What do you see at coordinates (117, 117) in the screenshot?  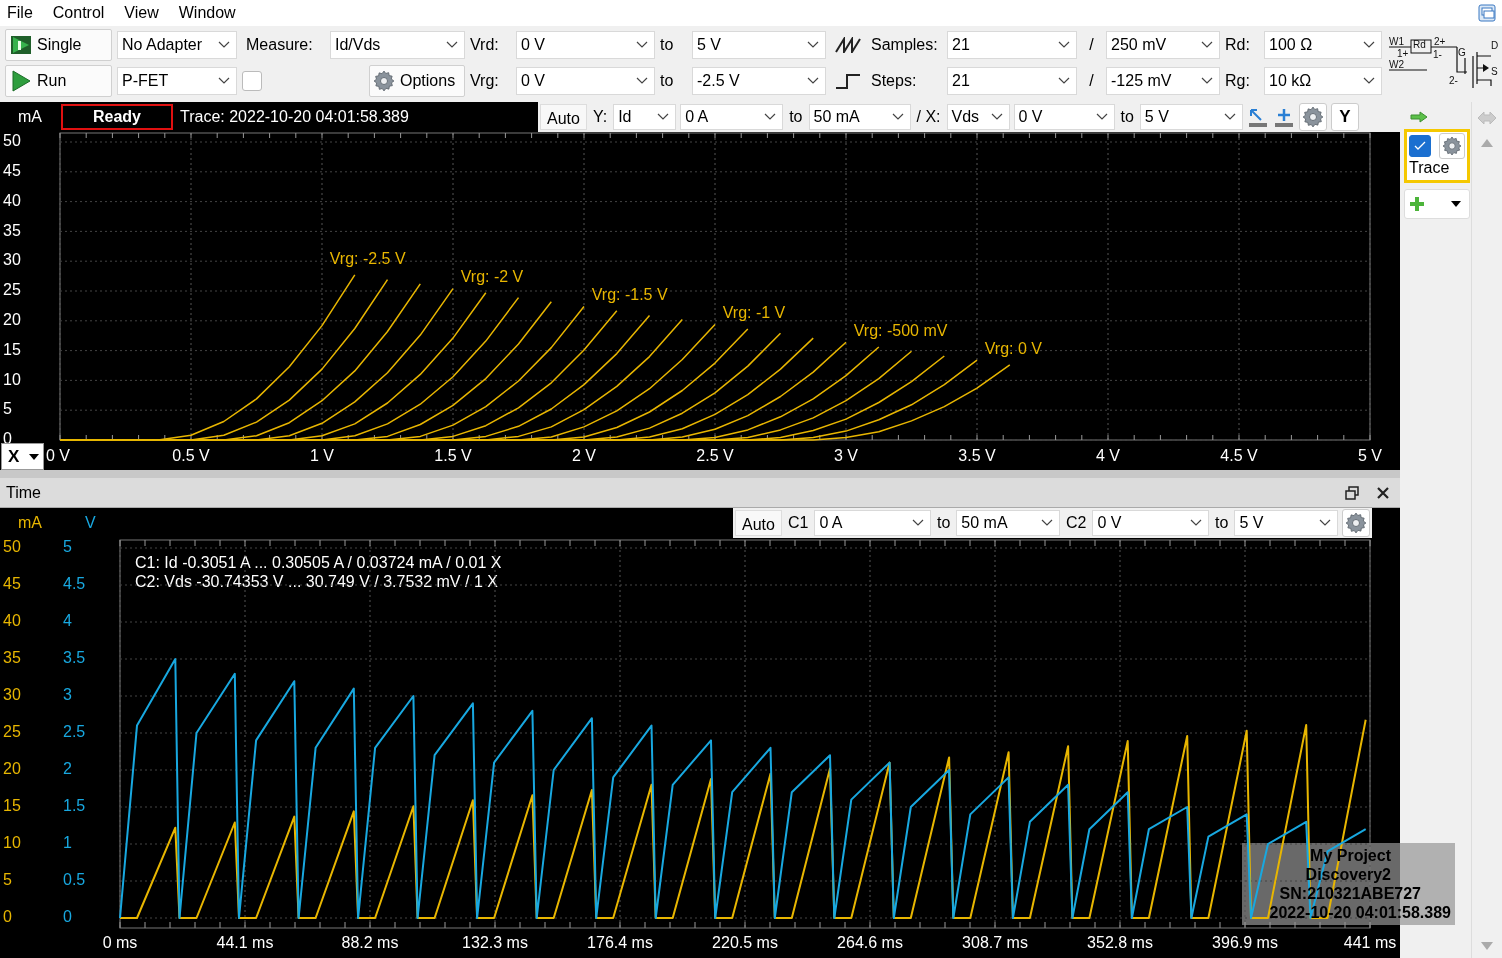 I see `status-label: Ready` at bounding box center [117, 117].